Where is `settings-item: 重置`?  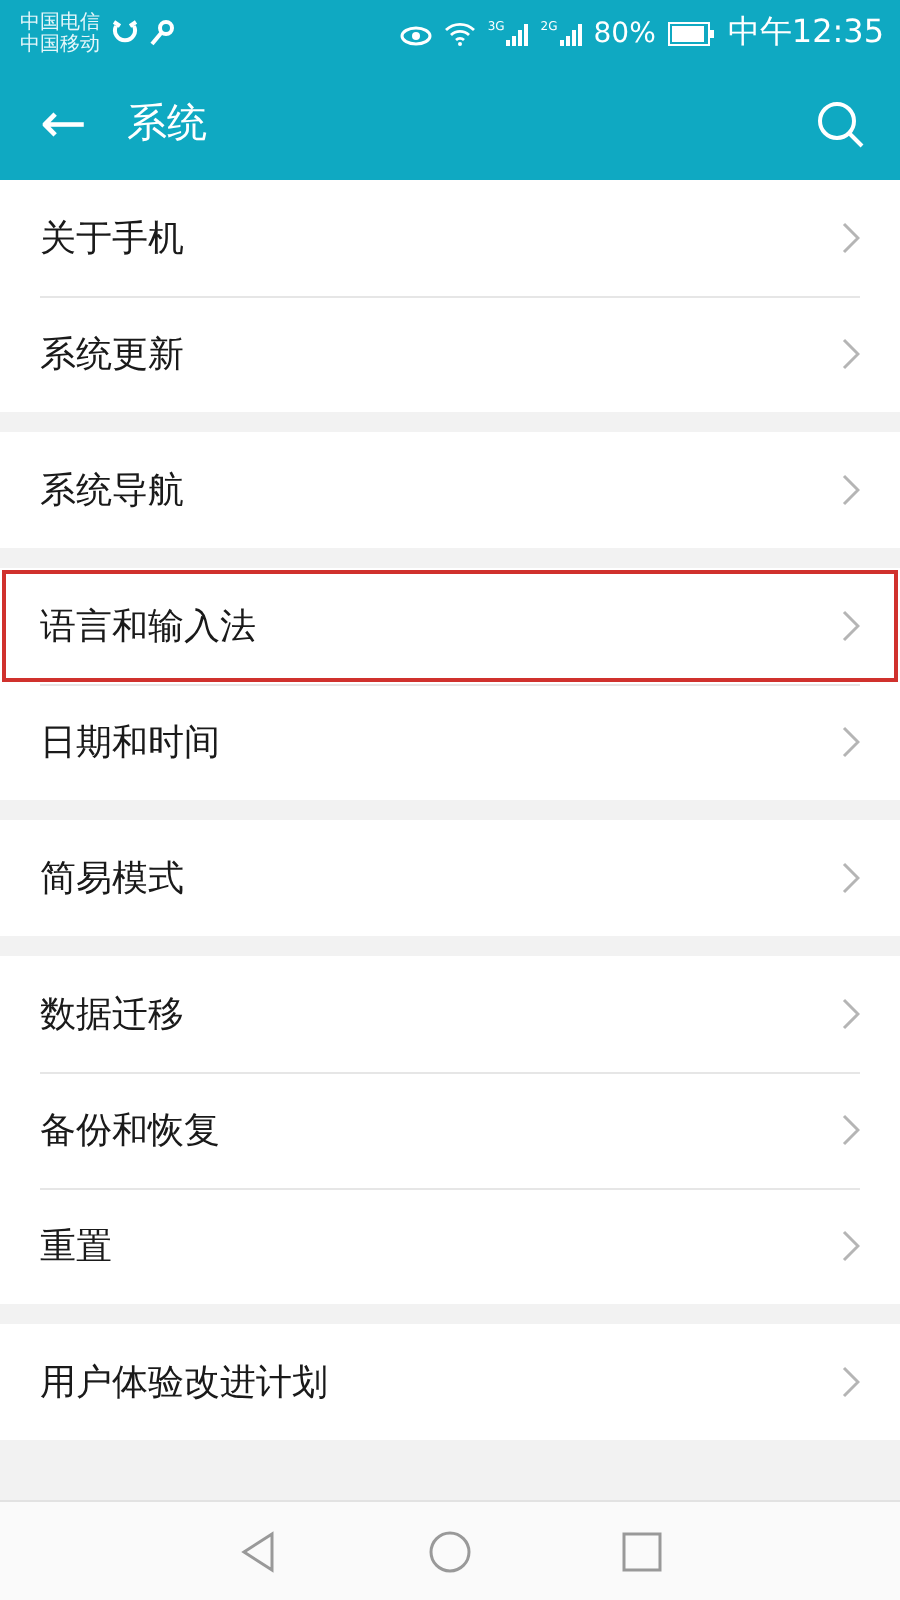
settings-item: 重置 is located at coordinates (450, 1246).